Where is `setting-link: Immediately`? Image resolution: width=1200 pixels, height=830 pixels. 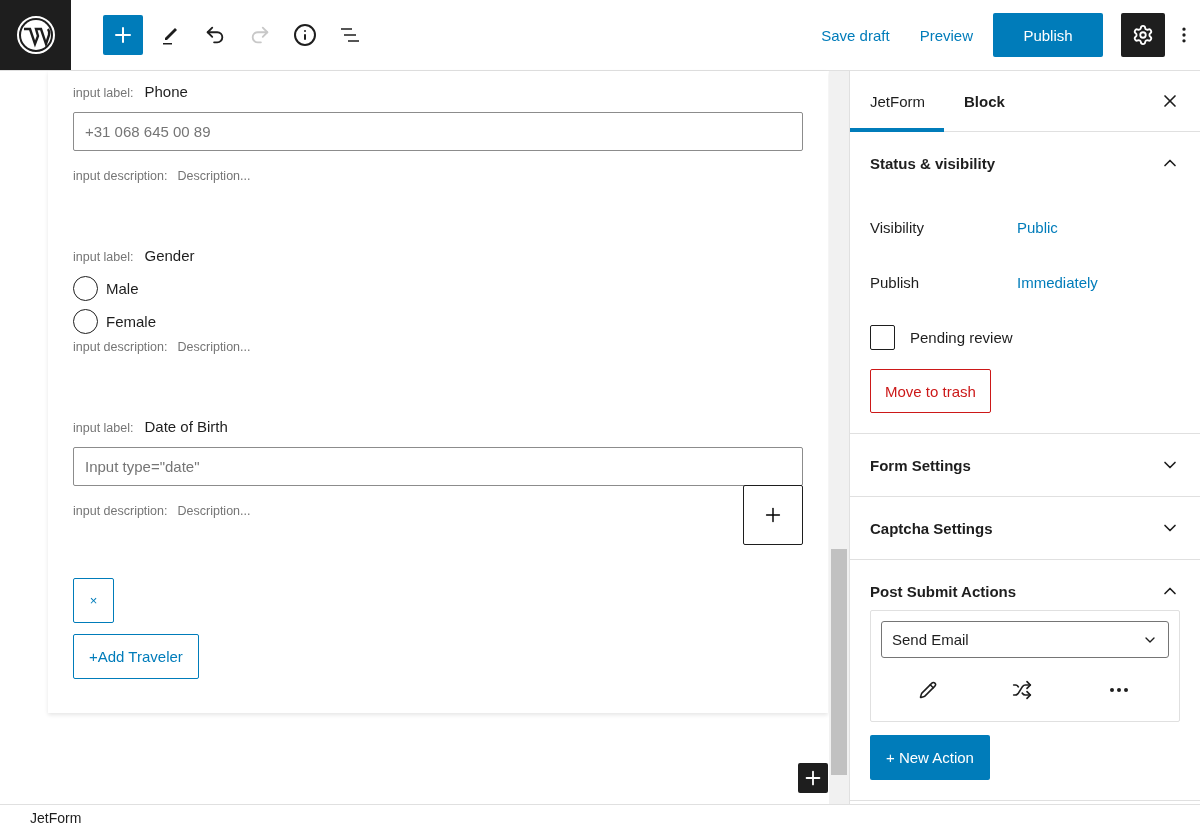
setting-link: Immediately is located at coordinates (1057, 282).